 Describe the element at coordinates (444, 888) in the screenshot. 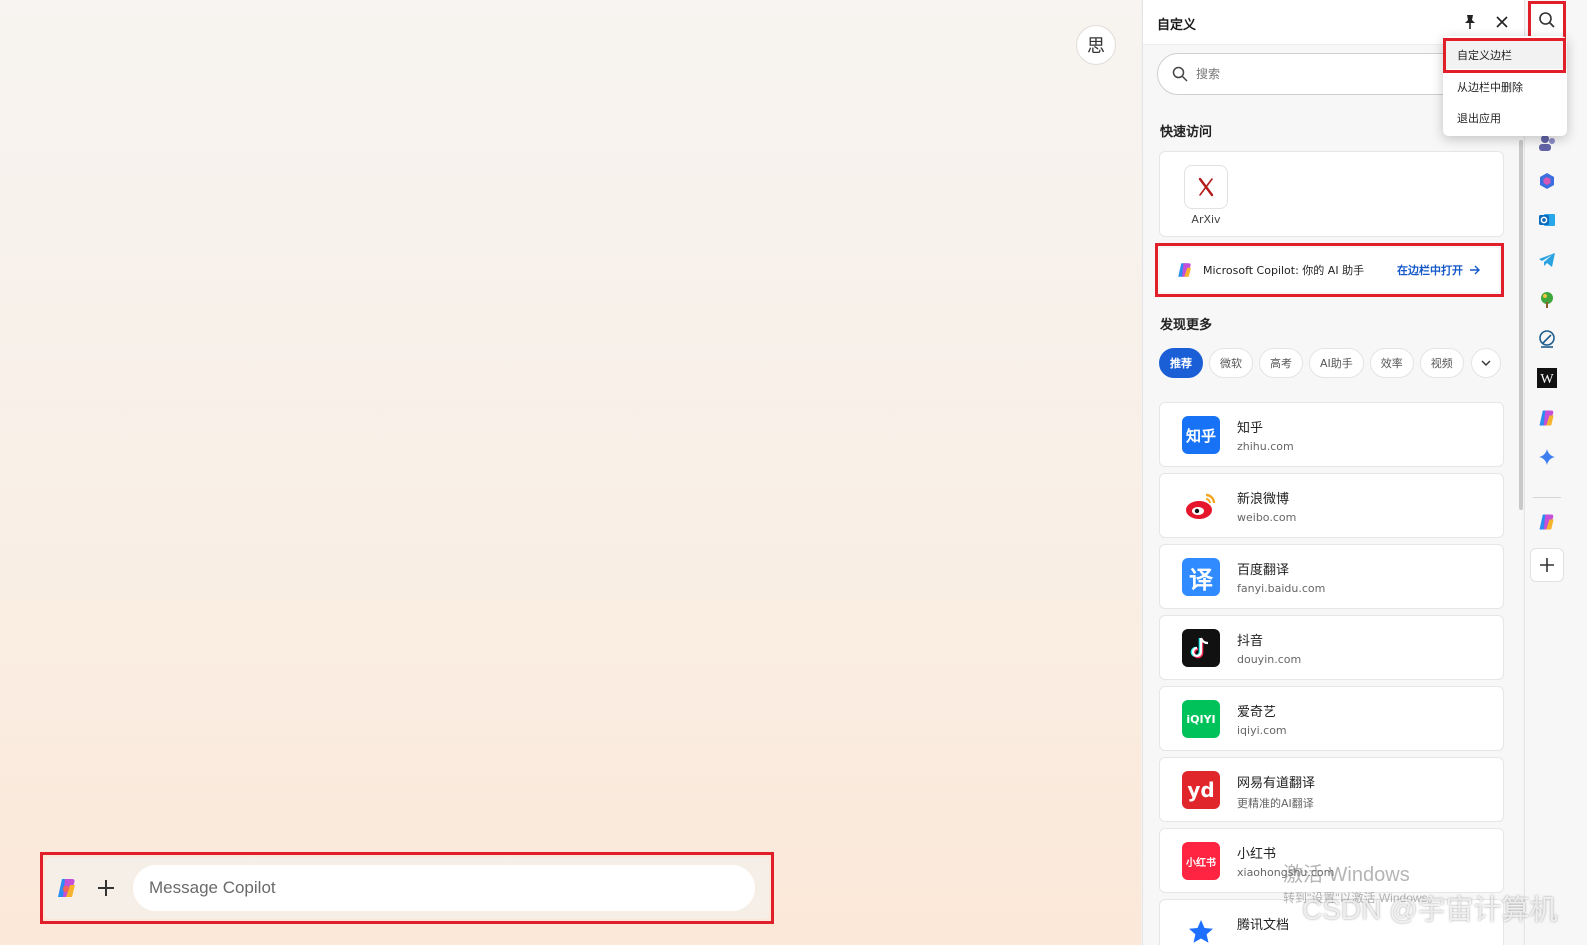

I see `message-input` at that location.